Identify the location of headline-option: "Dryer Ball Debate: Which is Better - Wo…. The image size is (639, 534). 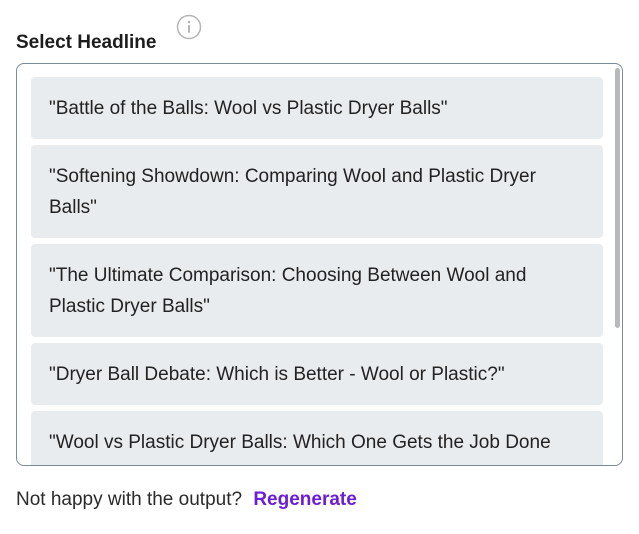
(317, 374).